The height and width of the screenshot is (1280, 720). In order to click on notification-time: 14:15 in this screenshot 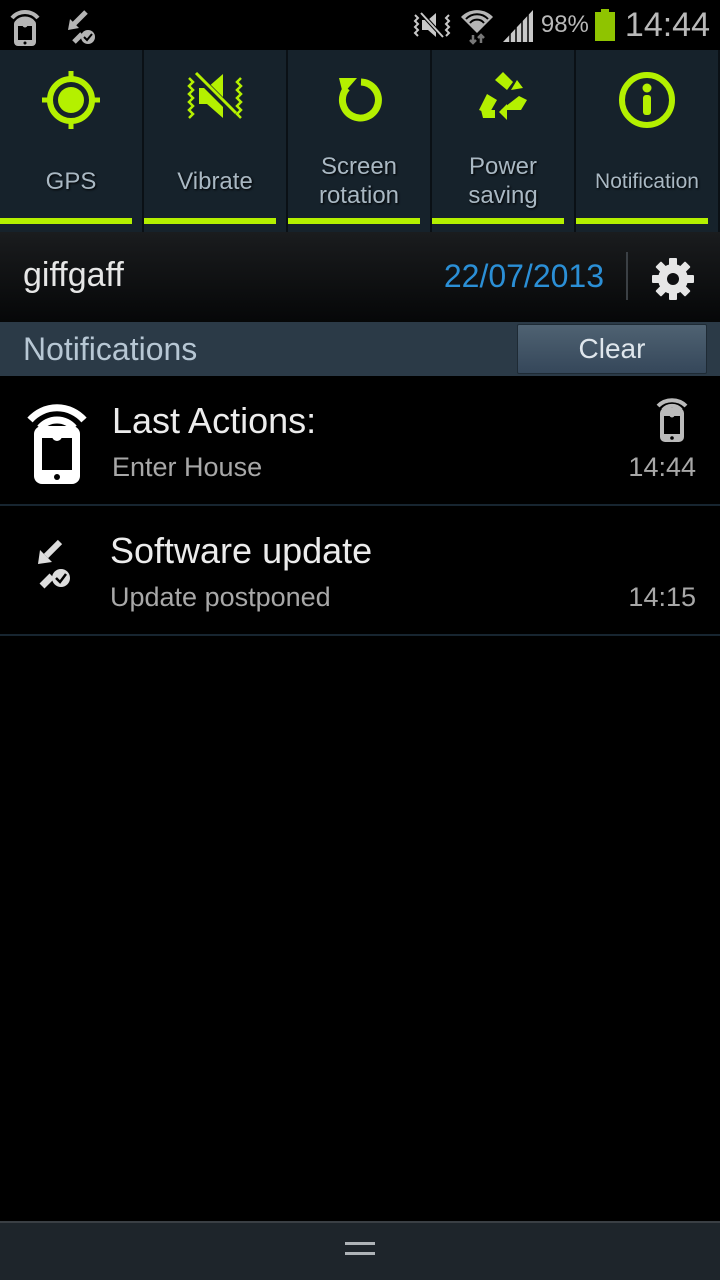, I will do `click(662, 597)`.